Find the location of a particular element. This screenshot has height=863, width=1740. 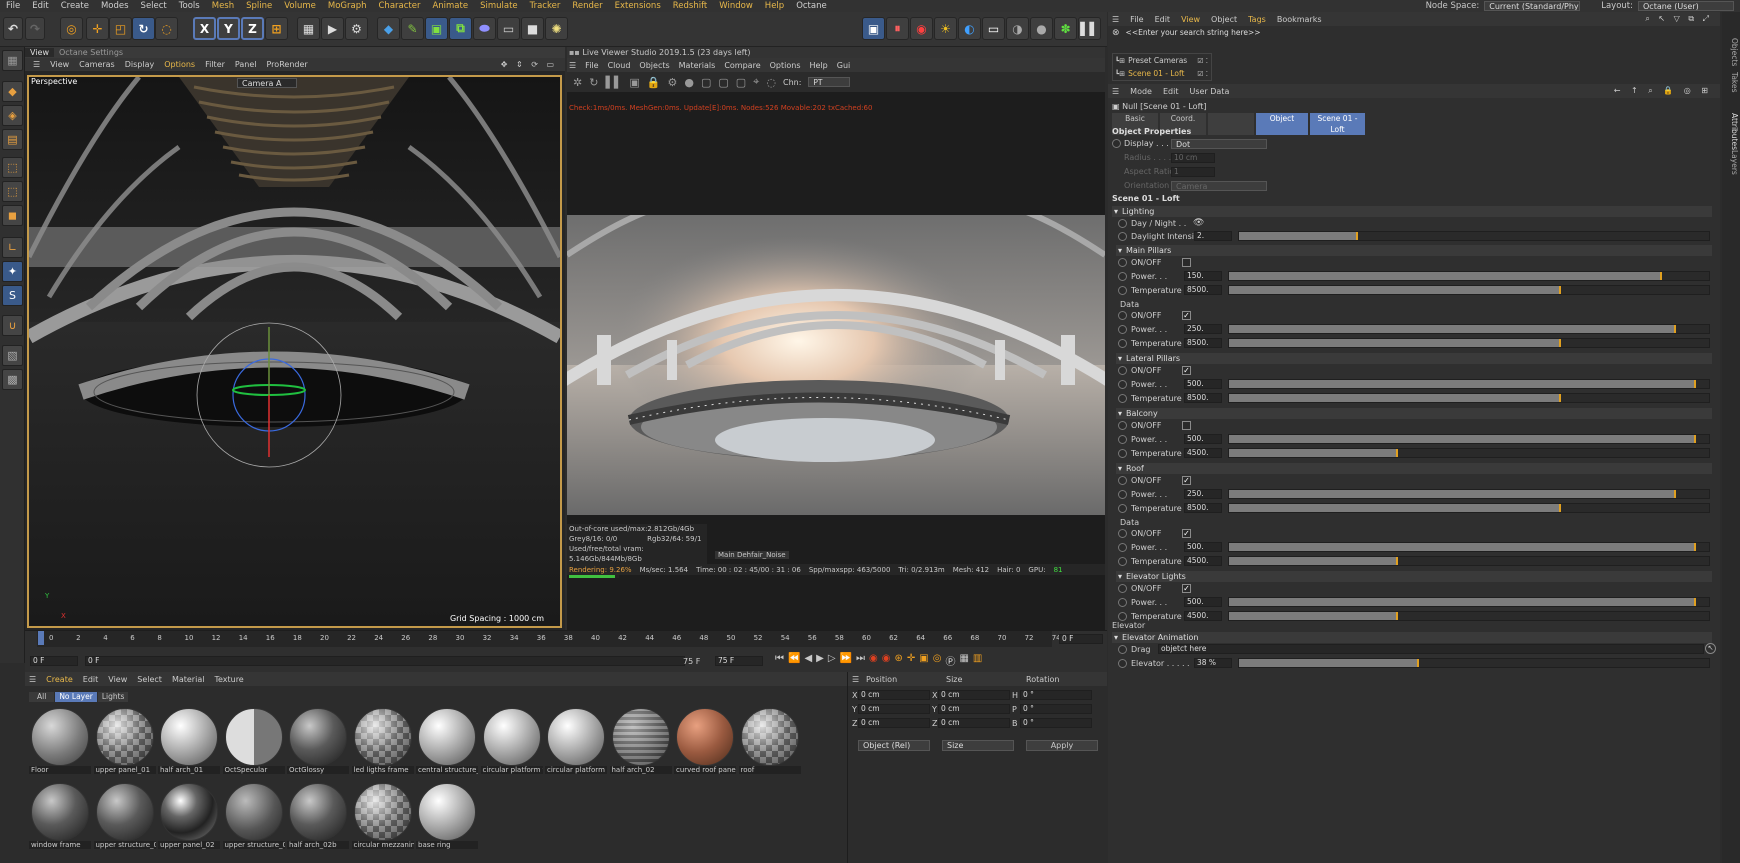

orientation-dropdown: Camera is located at coordinates (1219, 186).